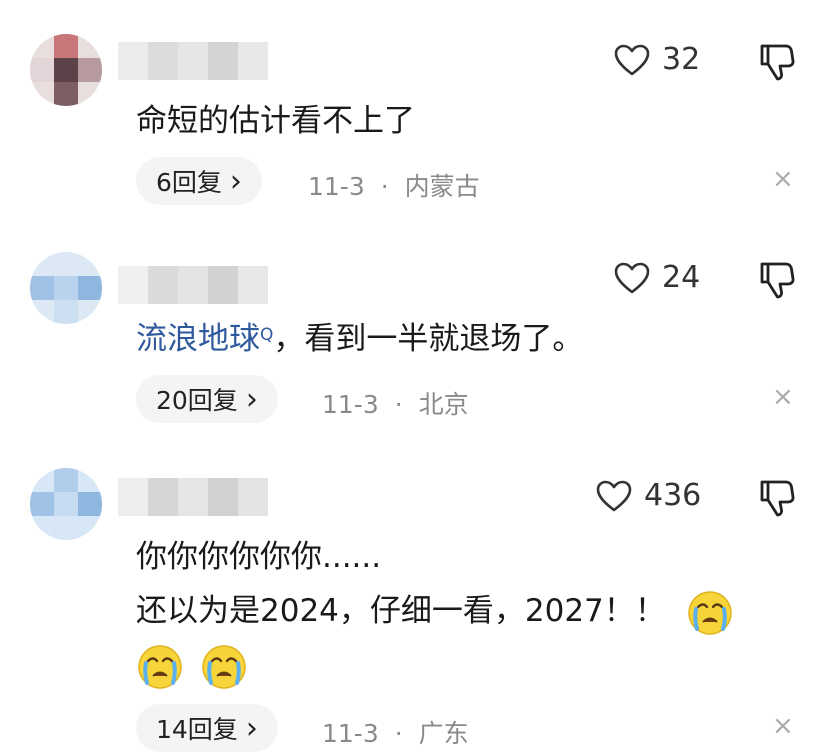  What do you see at coordinates (443, 404) in the screenshot?
I see `comment-location: 北京` at bounding box center [443, 404].